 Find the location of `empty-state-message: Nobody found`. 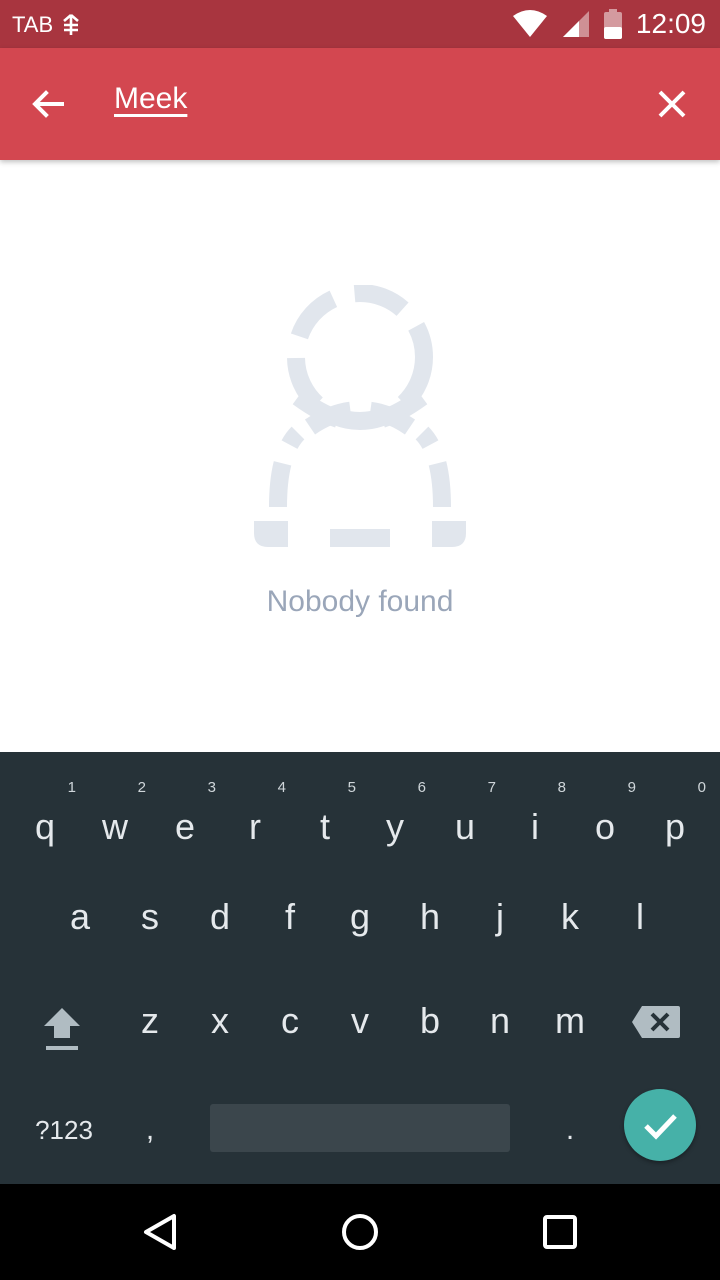

empty-state-message: Nobody found is located at coordinates (360, 601).